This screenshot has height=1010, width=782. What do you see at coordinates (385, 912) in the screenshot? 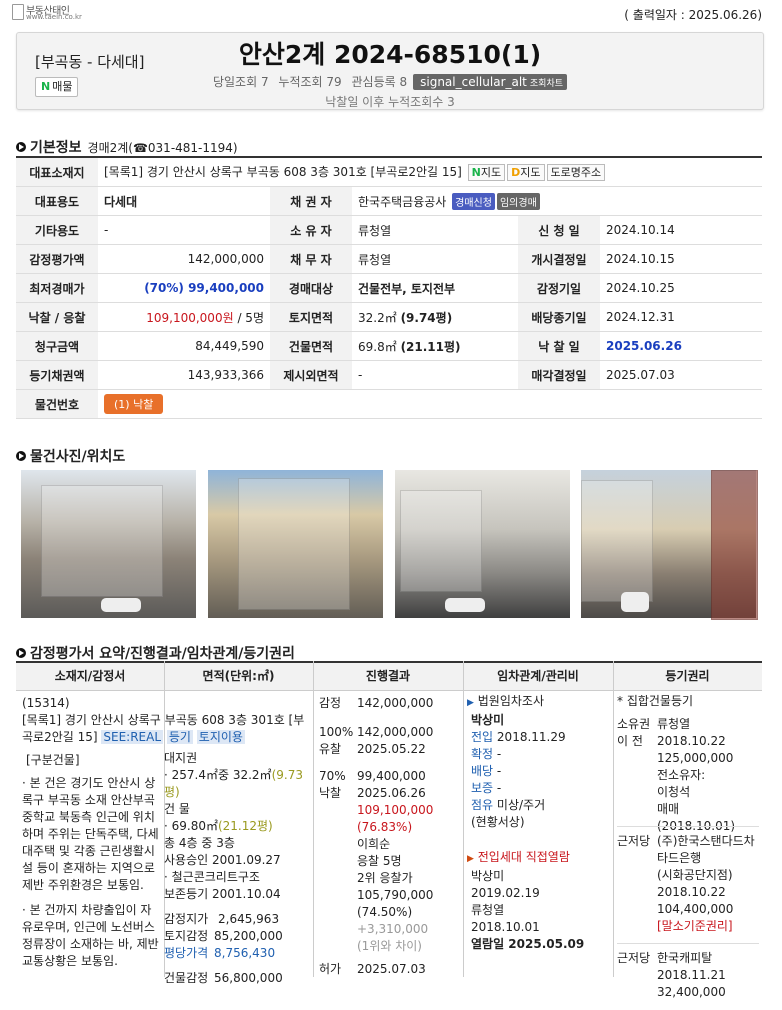
I see `second-bid-percent: (74.50%)` at bounding box center [385, 912].